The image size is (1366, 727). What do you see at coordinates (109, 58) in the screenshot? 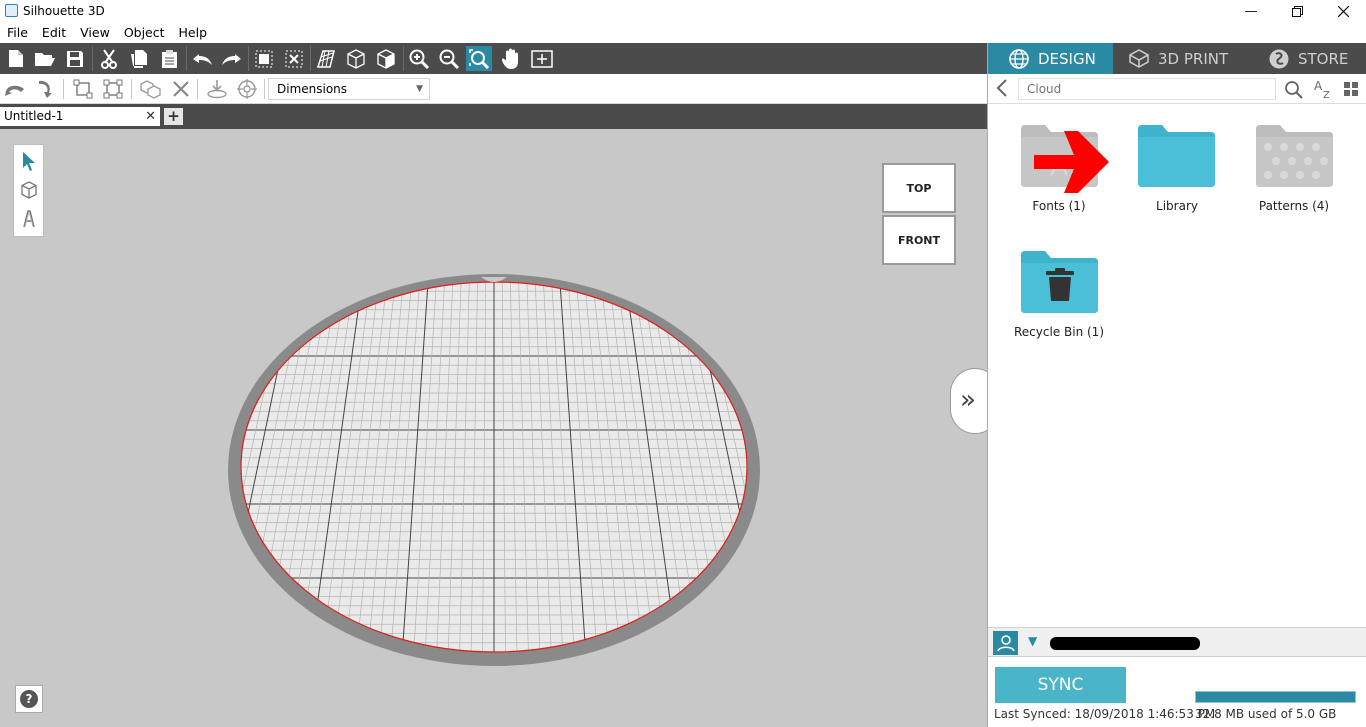
I see `cut-button` at bounding box center [109, 58].